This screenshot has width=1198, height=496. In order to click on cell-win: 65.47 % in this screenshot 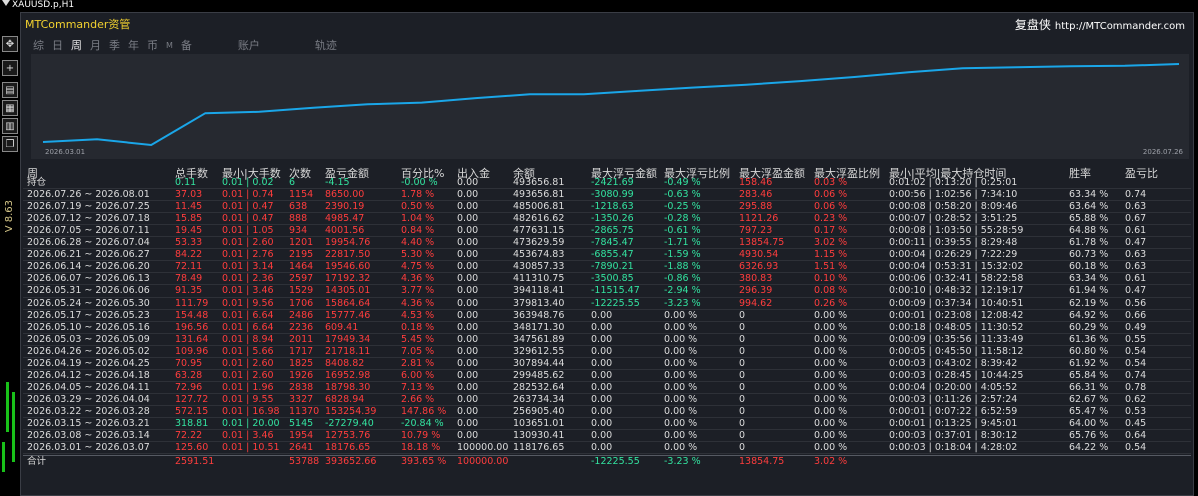, I will do `click(1089, 411)`.